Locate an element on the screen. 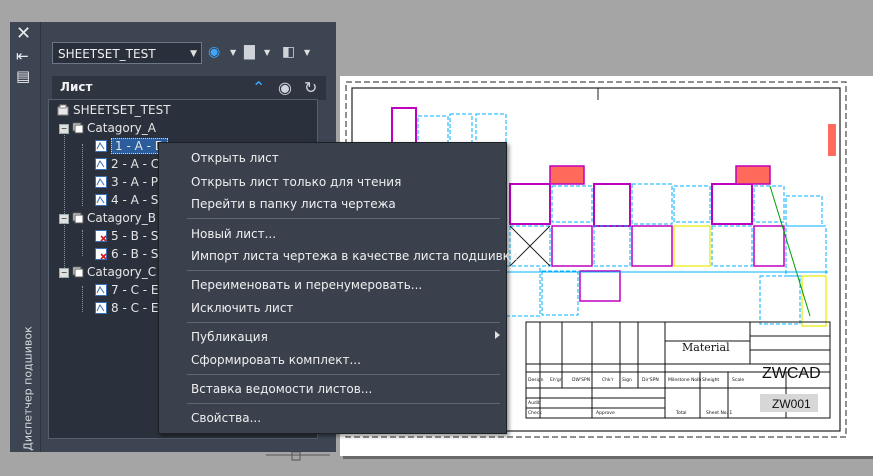 The image size is (873, 476). menu-open-sheet: Открыть лист is located at coordinates (235, 158).